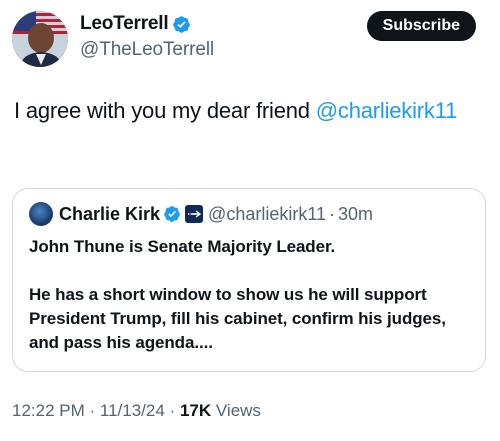  What do you see at coordinates (267, 214) in the screenshot?
I see `quoted-author-handle: @charliekirk11` at bounding box center [267, 214].